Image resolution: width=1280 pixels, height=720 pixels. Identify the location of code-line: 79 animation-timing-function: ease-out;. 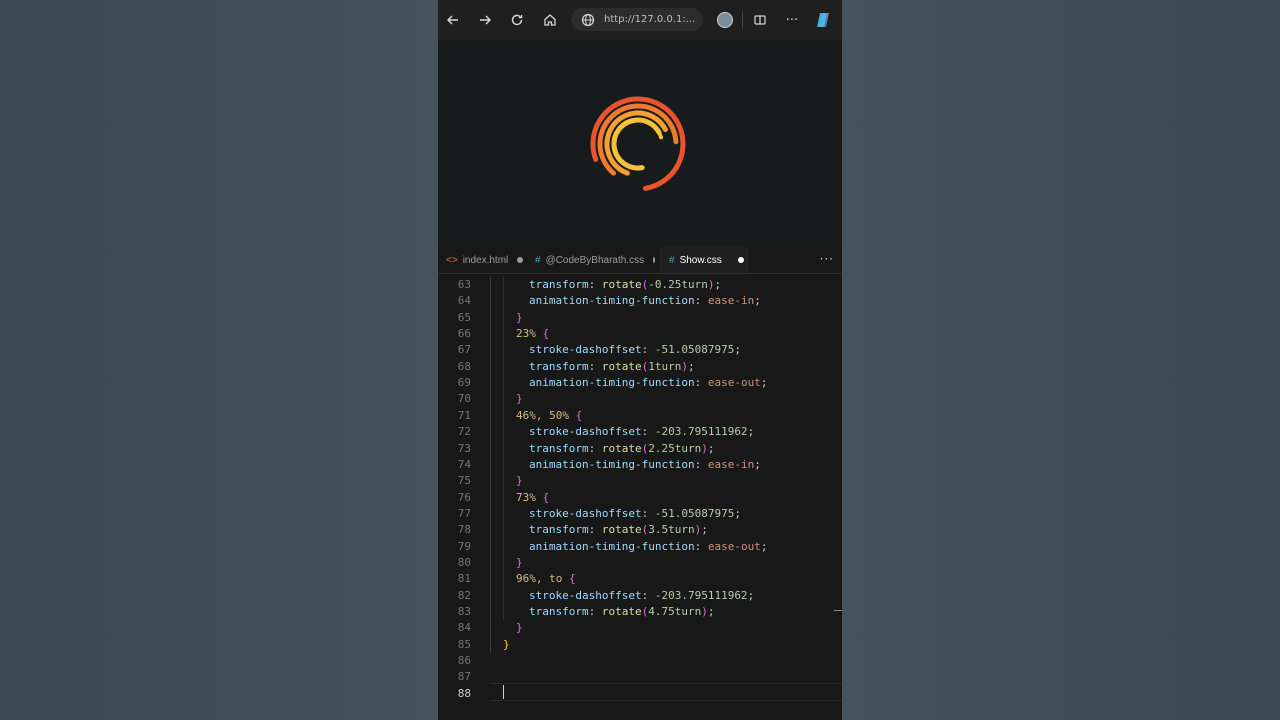
(640, 547).